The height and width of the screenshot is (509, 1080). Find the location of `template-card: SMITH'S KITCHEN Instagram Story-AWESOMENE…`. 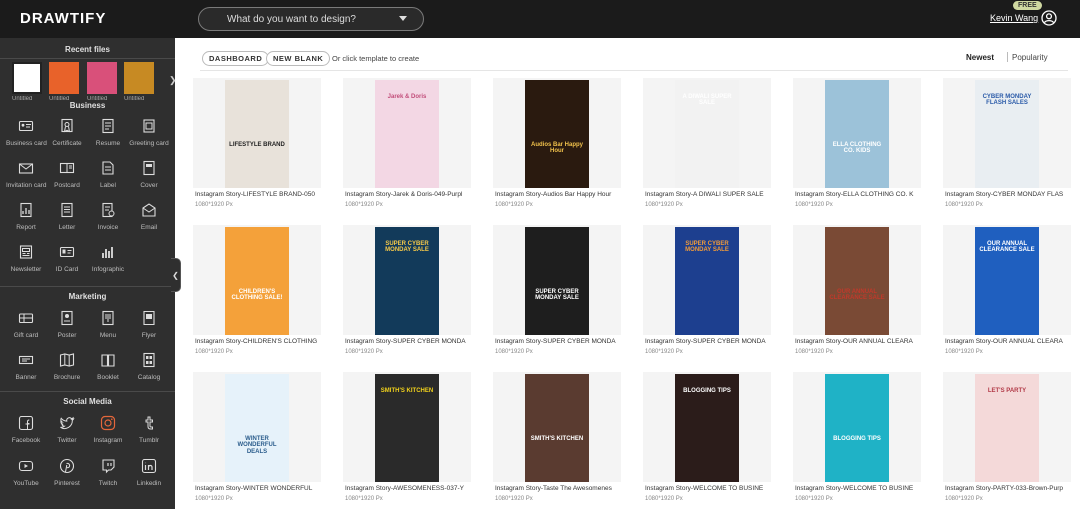

template-card: SMITH'S KITCHEN Instagram Story-AWESOMENE… is located at coordinates (407, 437).